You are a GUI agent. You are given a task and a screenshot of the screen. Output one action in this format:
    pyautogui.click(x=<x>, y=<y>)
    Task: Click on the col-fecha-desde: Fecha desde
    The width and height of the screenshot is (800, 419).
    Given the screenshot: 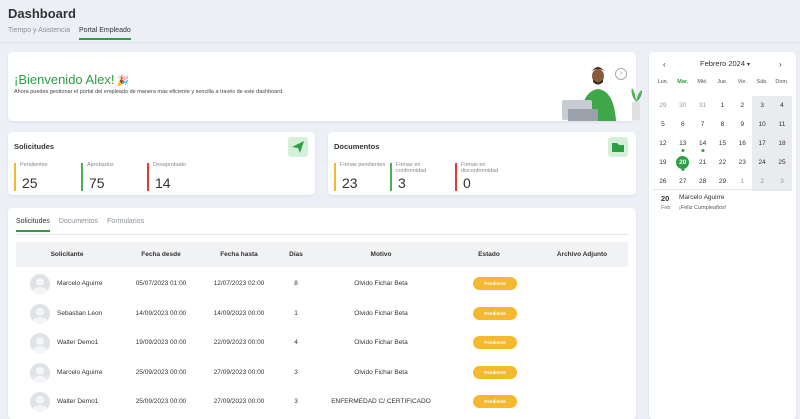 What is the action you would take?
    pyautogui.click(x=160, y=254)
    